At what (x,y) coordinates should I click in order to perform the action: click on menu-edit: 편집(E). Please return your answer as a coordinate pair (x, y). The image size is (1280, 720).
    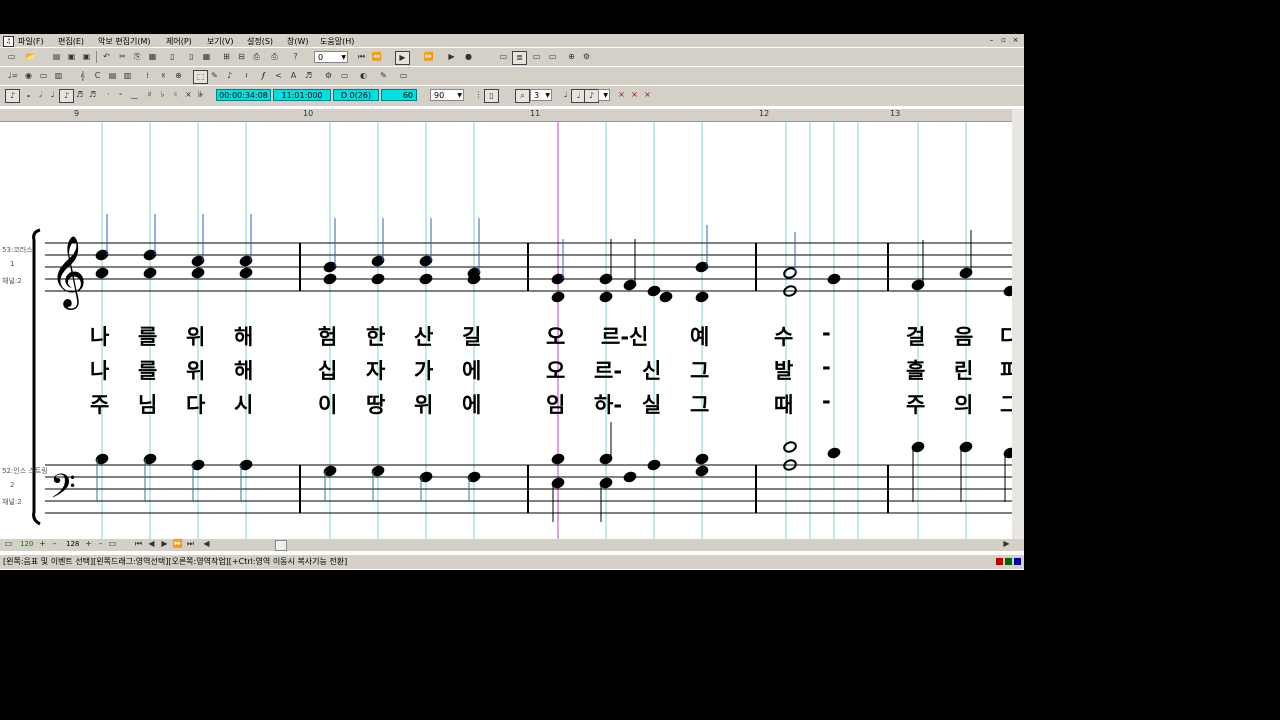
    Looking at the image, I should click on (71, 41).